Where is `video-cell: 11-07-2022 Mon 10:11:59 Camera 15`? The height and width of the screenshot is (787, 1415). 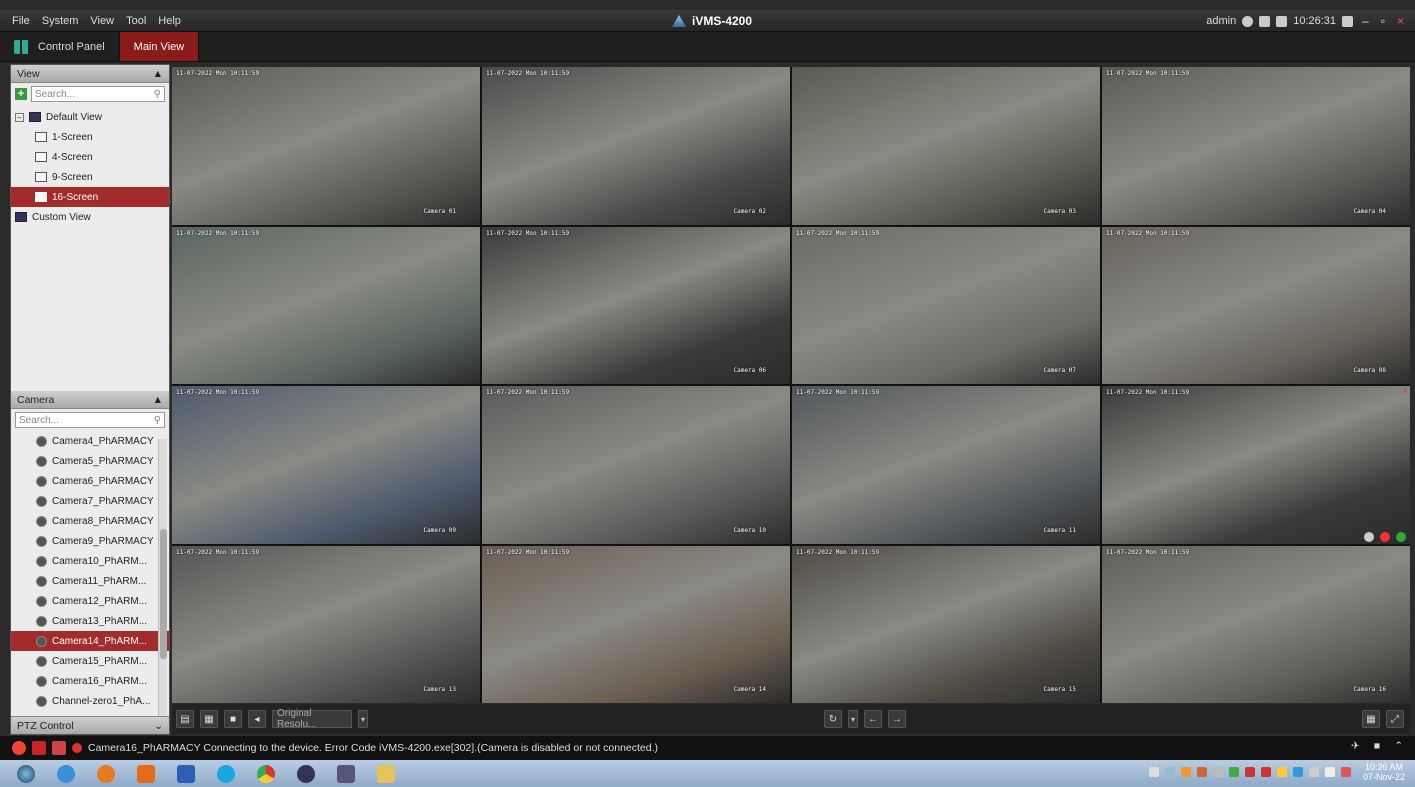
video-cell: 11-07-2022 Mon 10:11:59 Camera 15 is located at coordinates (946, 624).